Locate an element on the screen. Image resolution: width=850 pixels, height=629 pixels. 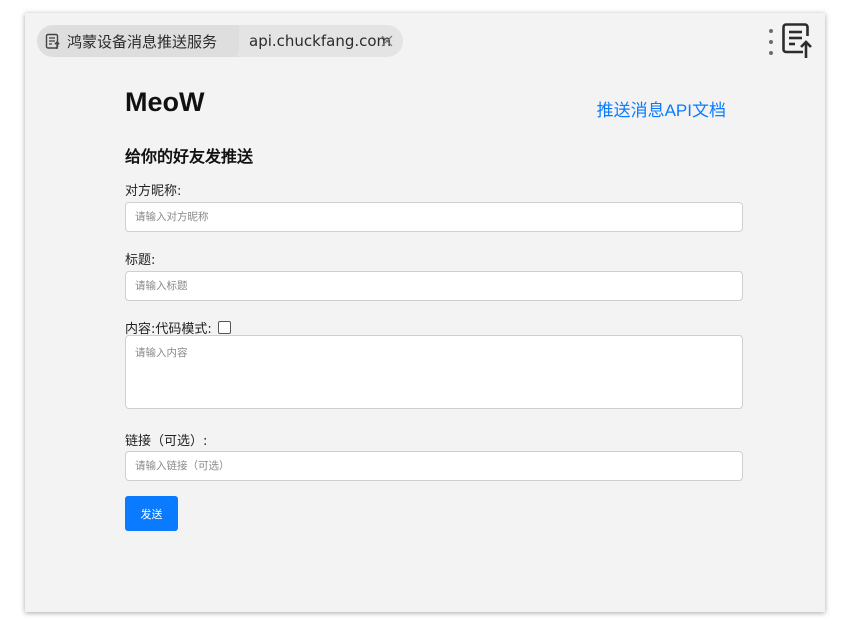
tab-page-title: 鸿蒙设备消息推送服务 is located at coordinates (145, 41).